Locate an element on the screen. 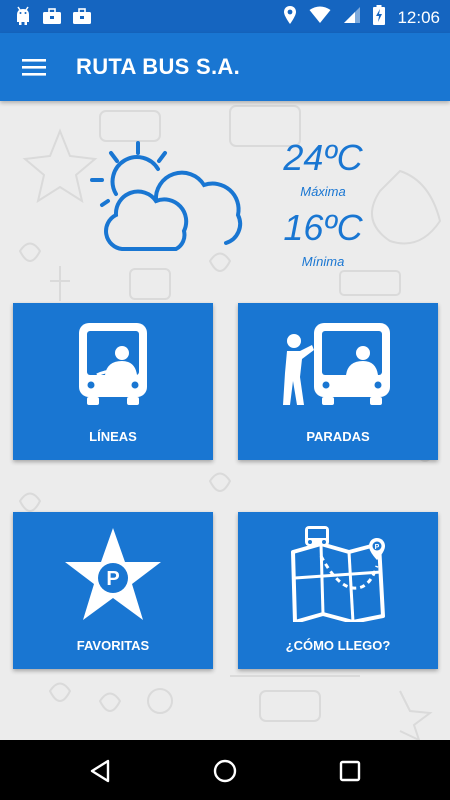 The image size is (450, 800). navigation-bar is located at coordinates (225, 770).